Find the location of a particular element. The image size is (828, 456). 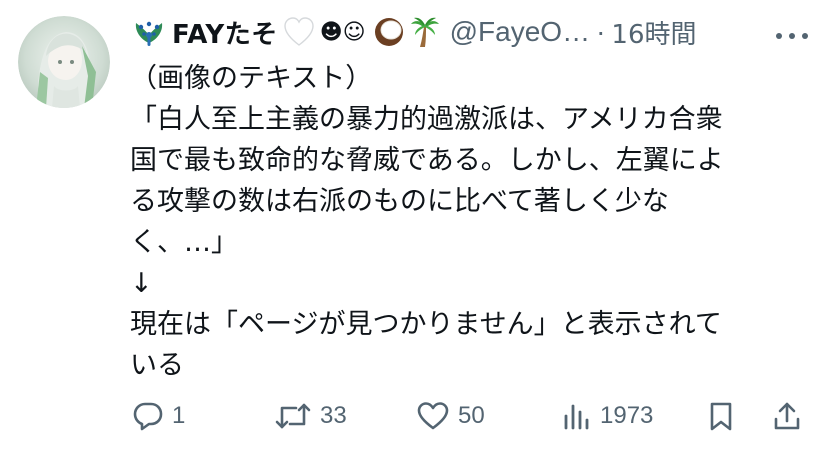

tweet-text-line: 現在は「ページが見つかりません」と表示されて is located at coordinates (426, 324).